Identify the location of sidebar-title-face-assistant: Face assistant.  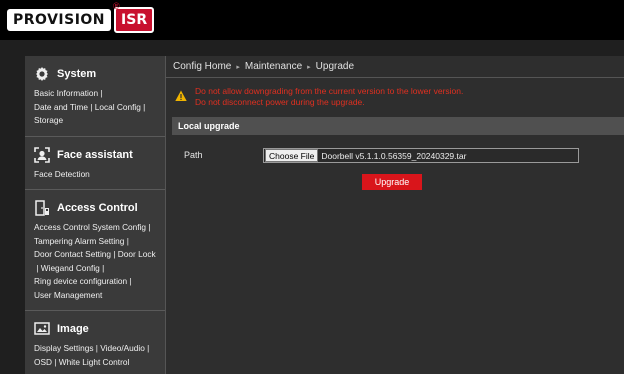
(95, 154).